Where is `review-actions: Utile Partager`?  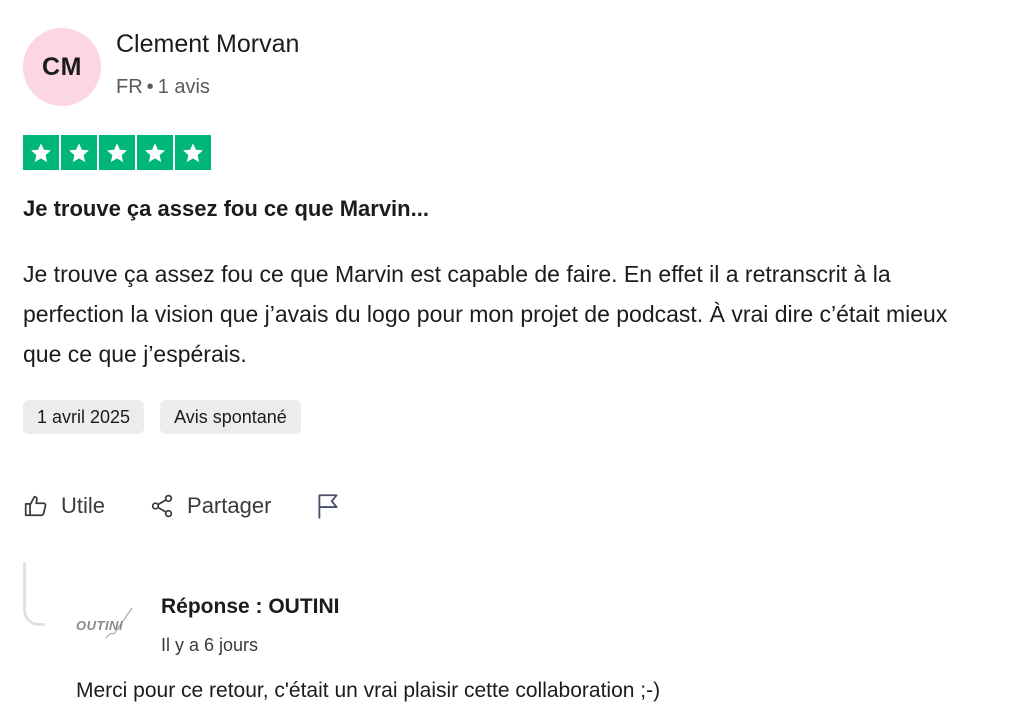 review-actions: Utile Partager is located at coordinates (182, 506).